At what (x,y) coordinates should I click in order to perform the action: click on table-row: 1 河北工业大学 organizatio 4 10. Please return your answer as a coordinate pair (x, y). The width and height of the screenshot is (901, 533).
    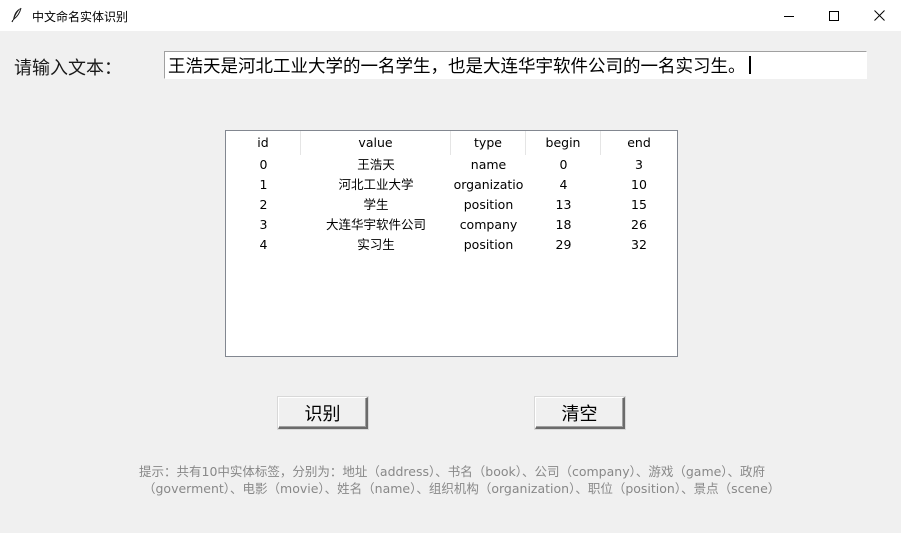
    Looking at the image, I should click on (451, 185).